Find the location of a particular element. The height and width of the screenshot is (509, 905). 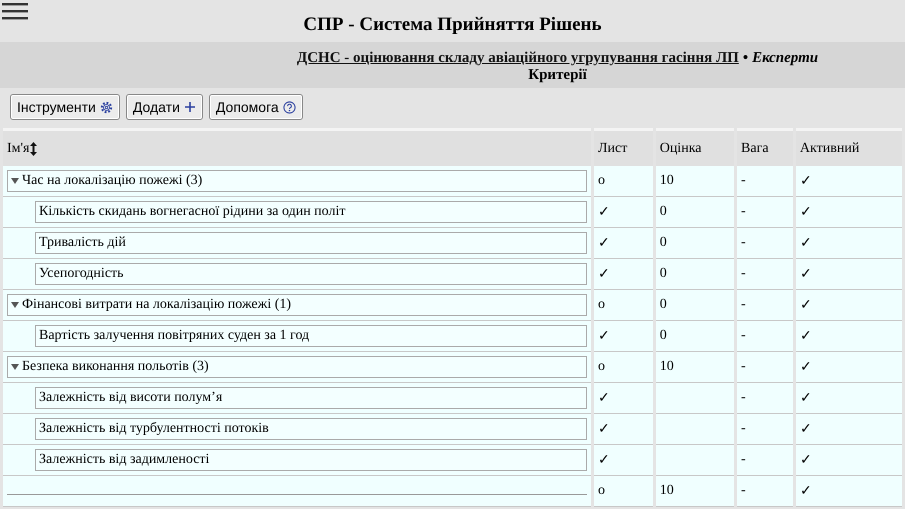

help-icon is located at coordinates (289, 107).